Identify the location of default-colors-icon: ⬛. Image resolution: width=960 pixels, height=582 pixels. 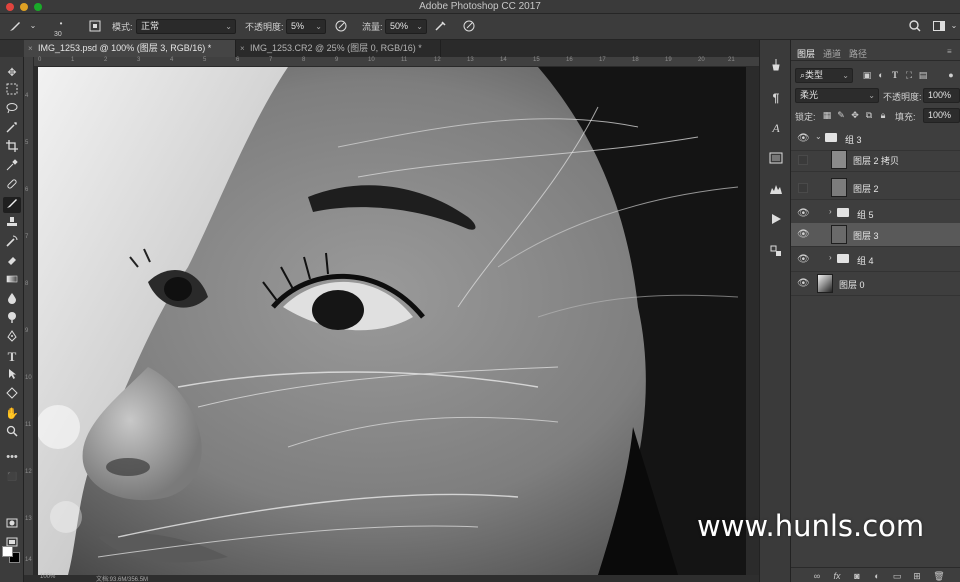
(12, 477).